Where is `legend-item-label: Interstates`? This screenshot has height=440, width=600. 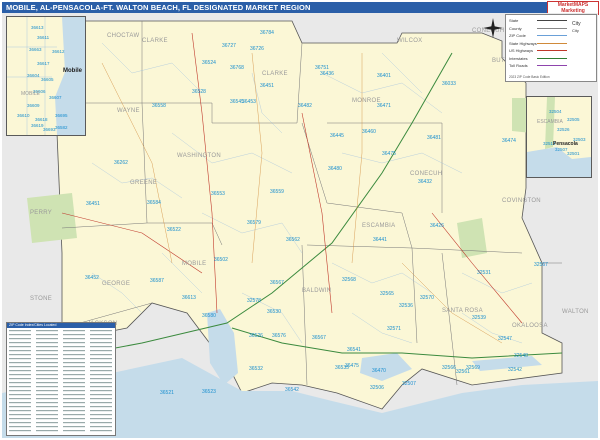 legend-item-label: Interstates is located at coordinates (518, 58).